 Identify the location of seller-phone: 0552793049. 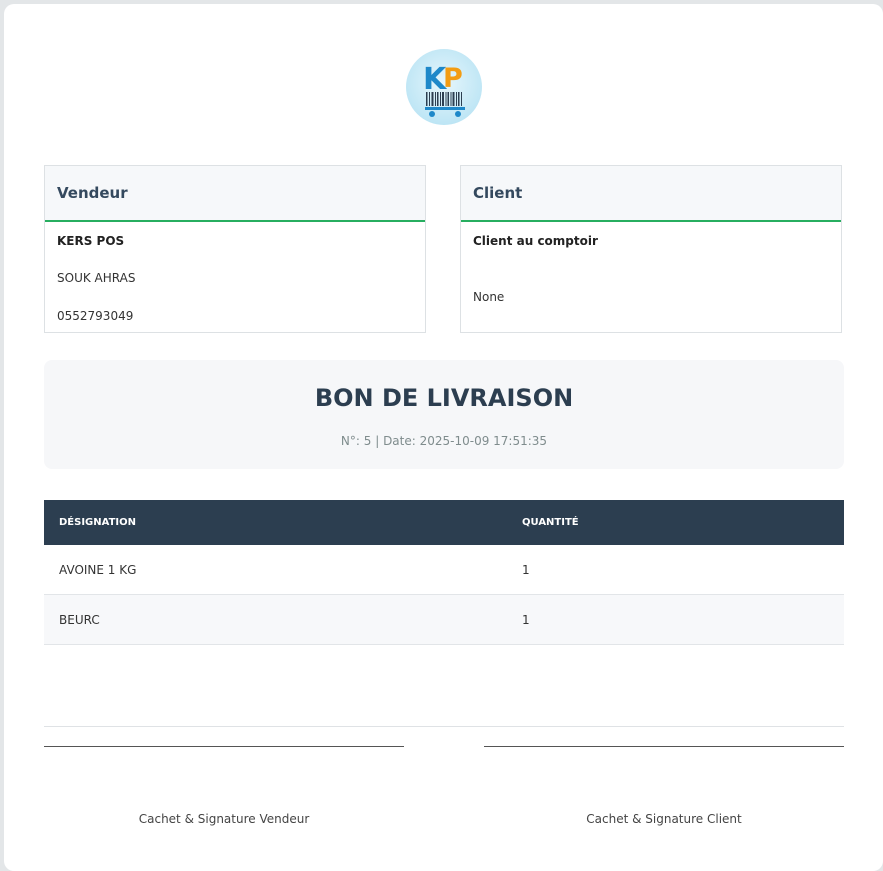
(95, 316).